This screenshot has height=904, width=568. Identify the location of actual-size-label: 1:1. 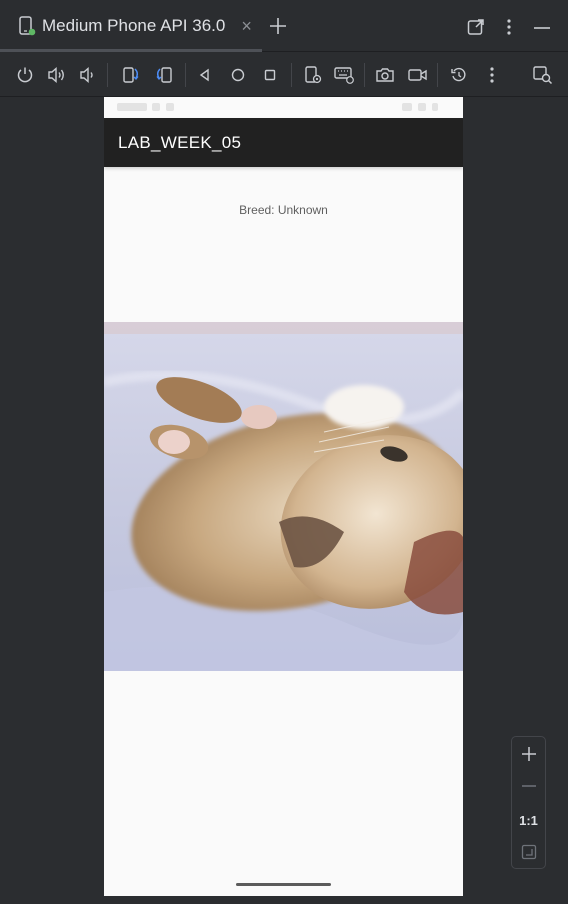
(528, 820).